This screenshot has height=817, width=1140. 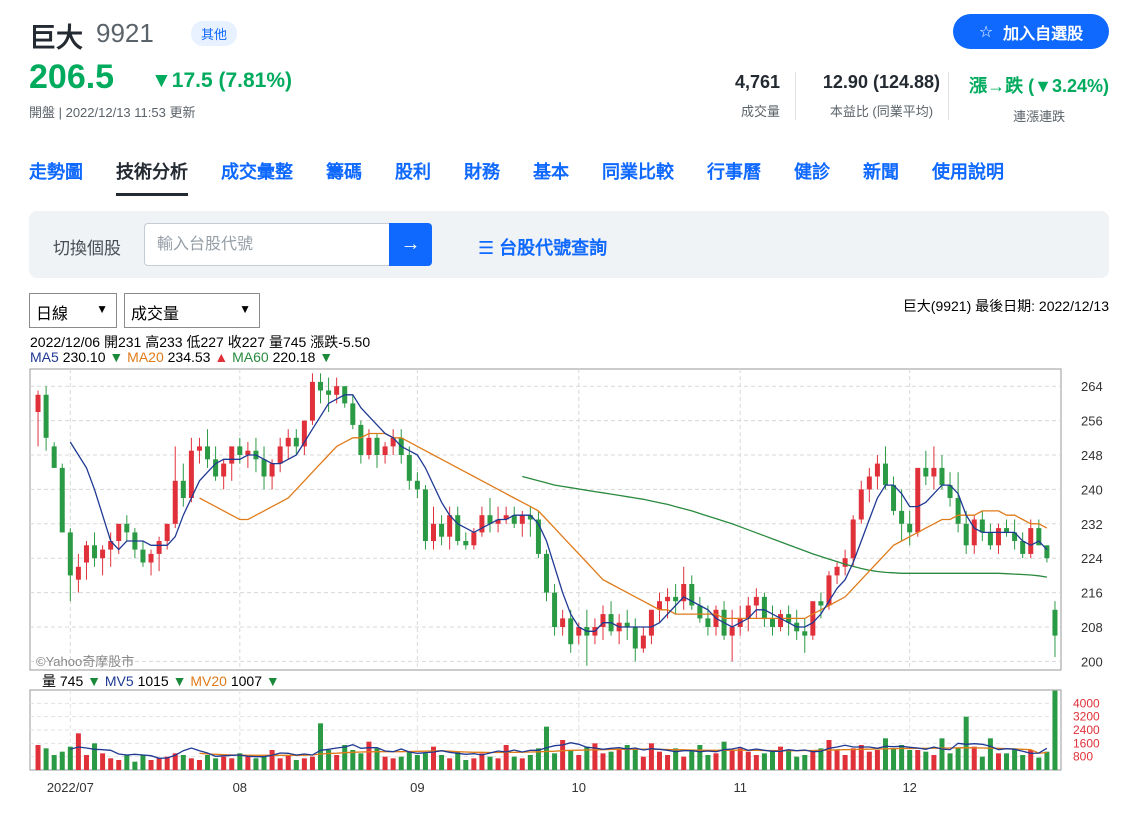 I want to click on x-tick-label: 08, so click(x=240, y=787).